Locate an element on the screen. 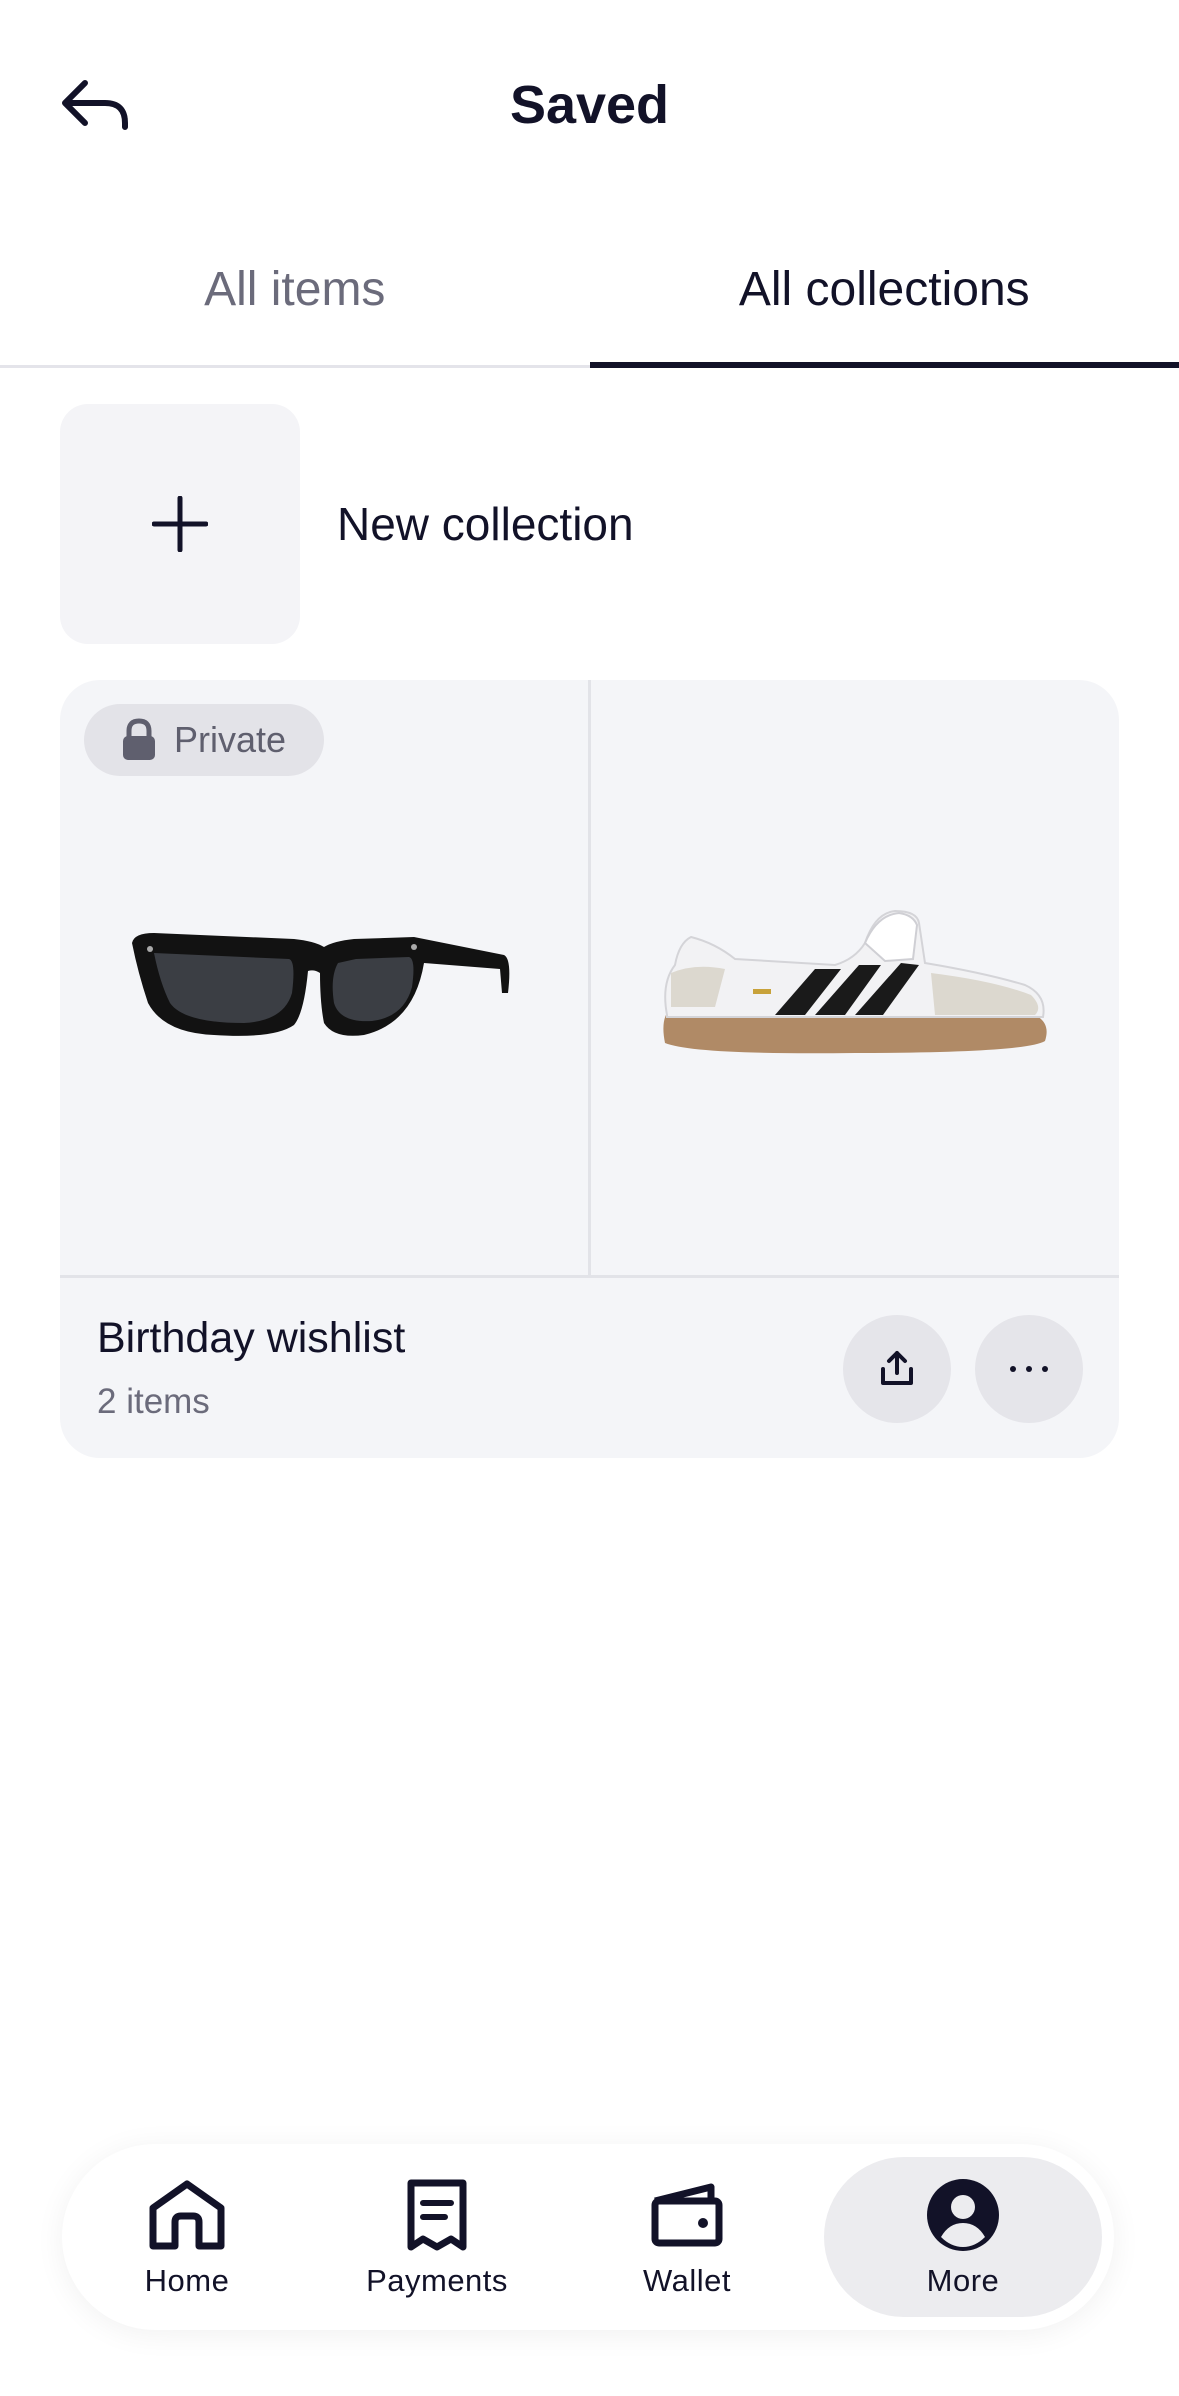 The height and width of the screenshot is (2396, 1179). nav-more: More is located at coordinates (963, 2237).